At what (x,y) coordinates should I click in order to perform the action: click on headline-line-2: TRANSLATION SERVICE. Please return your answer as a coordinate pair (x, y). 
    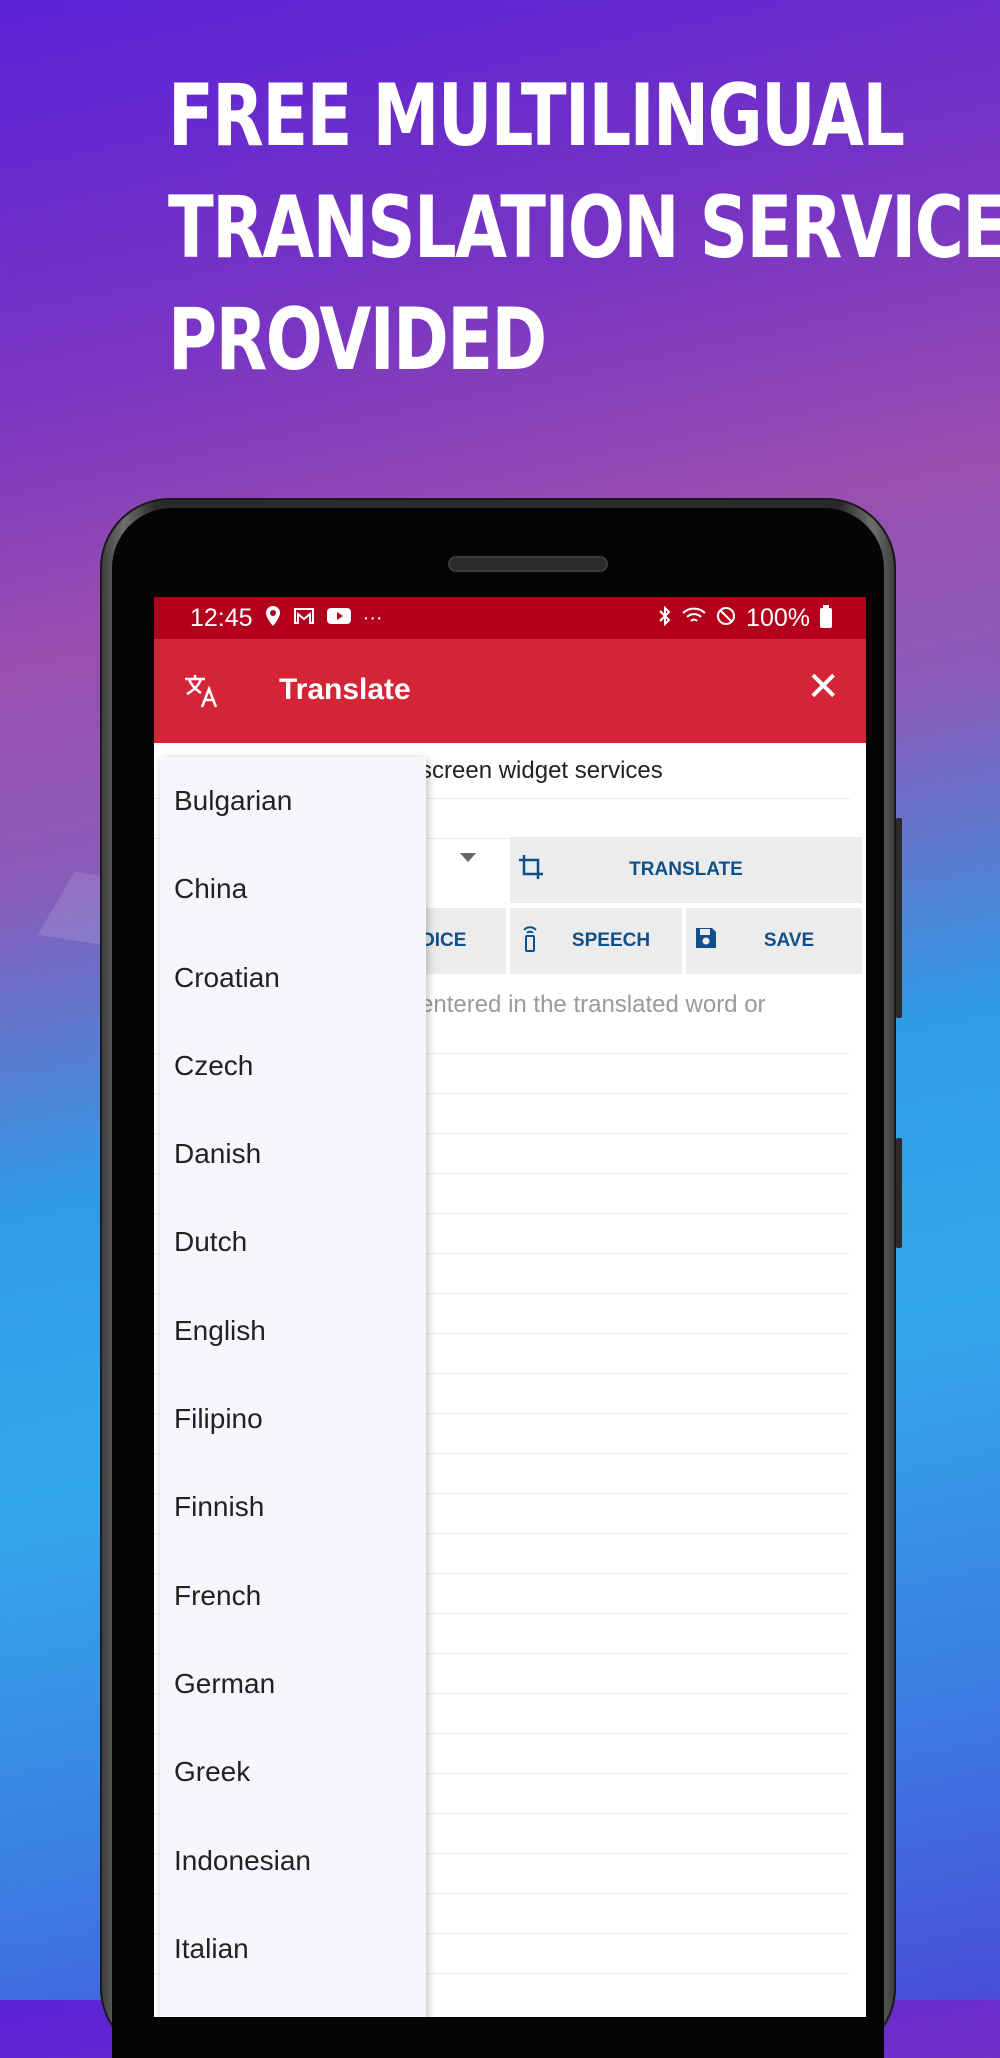
    Looking at the image, I should click on (584, 228).